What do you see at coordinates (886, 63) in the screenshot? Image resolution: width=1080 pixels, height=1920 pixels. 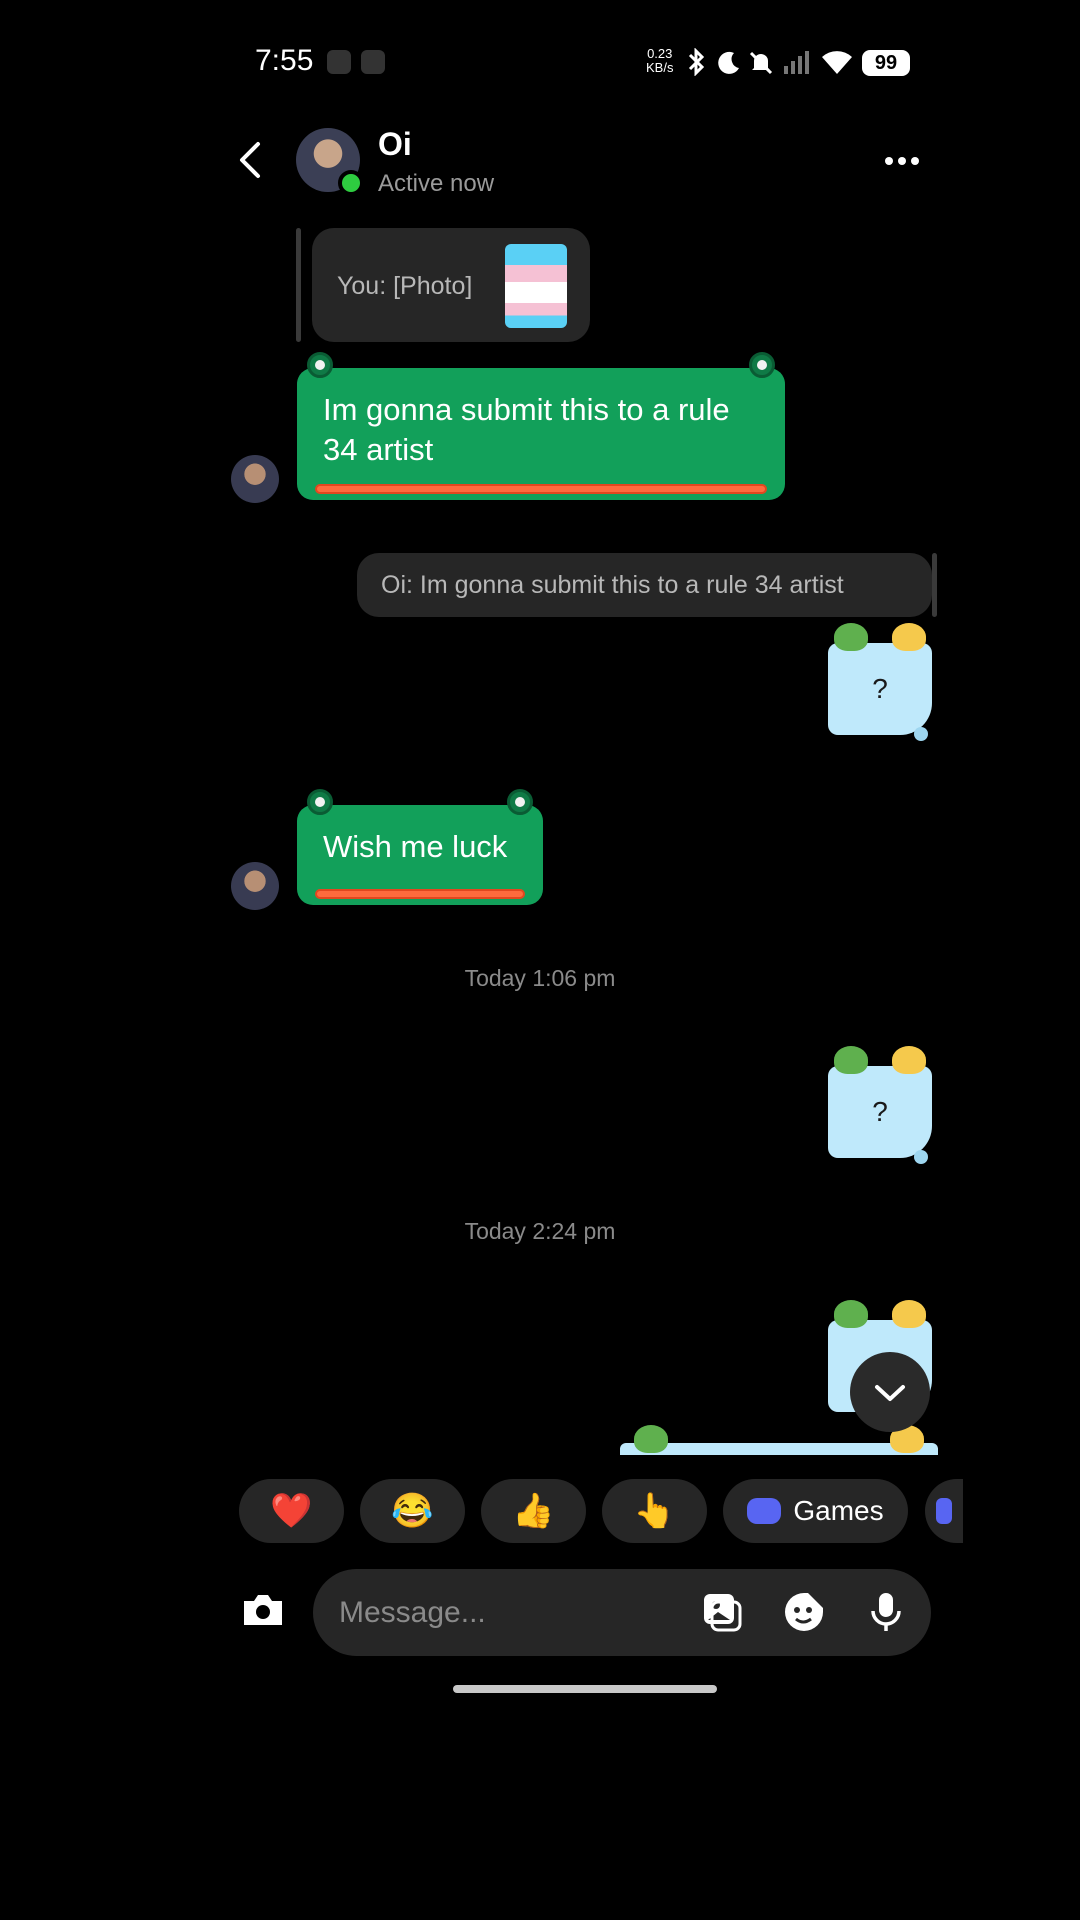 I see `battery-indicator: 99` at bounding box center [886, 63].